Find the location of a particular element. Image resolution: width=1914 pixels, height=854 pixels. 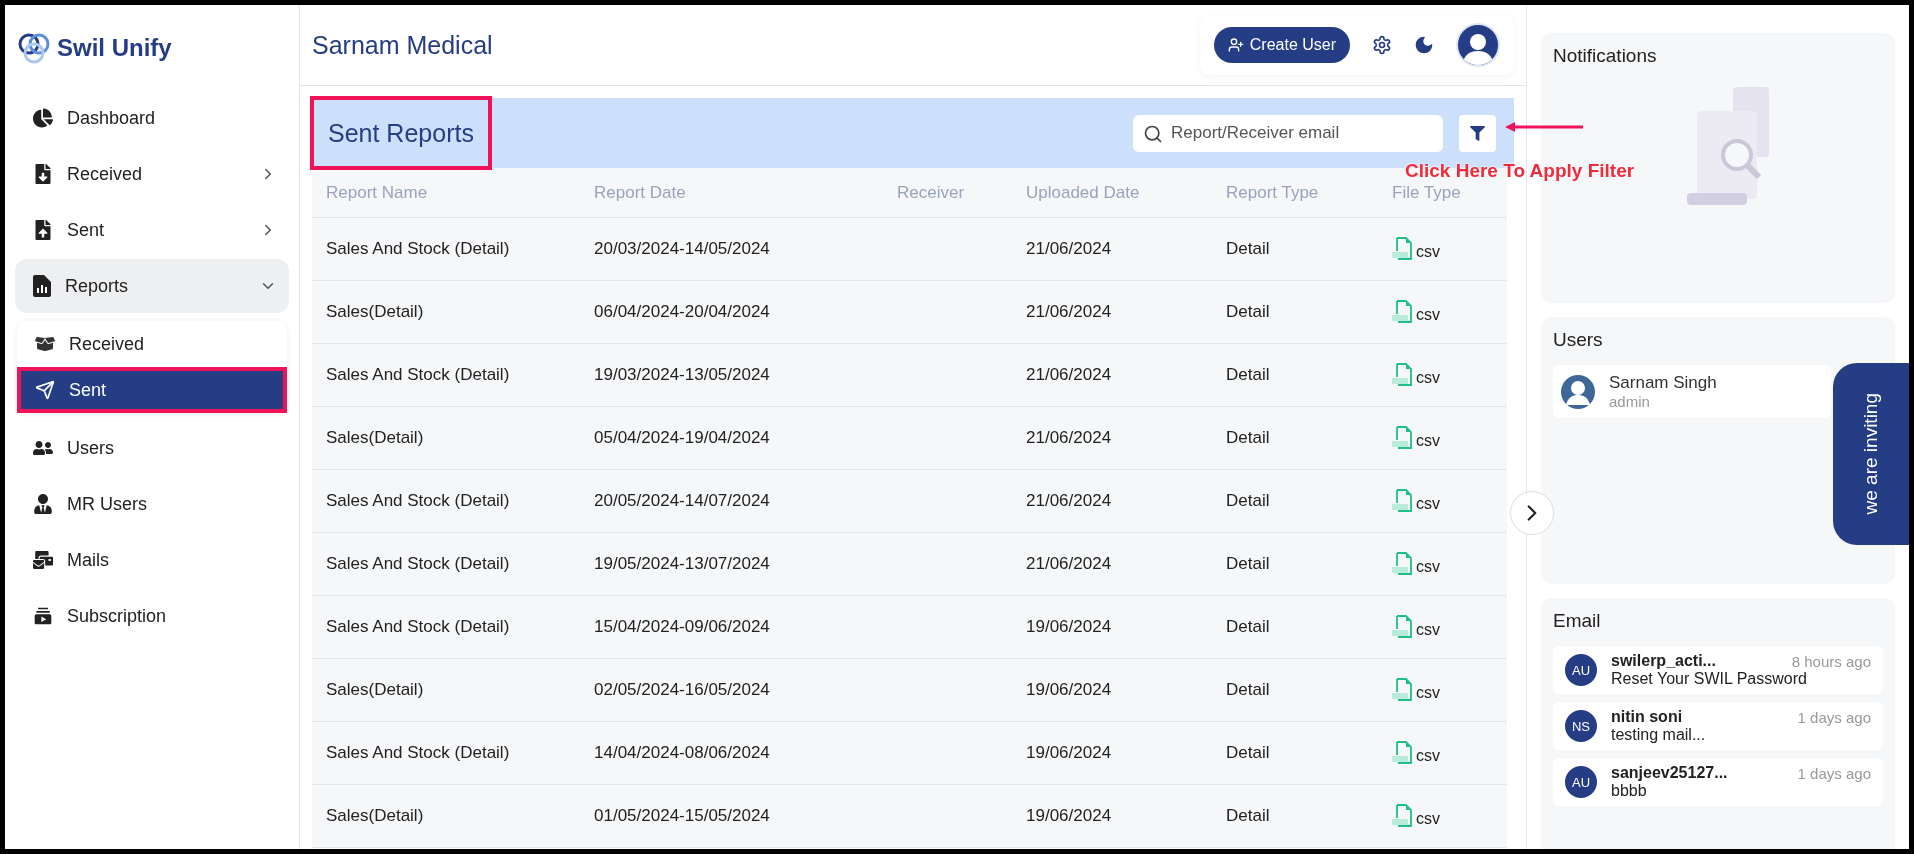

table-cell-text: 05/04/2024-19/04/2024 is located at coordinates (682, 438).